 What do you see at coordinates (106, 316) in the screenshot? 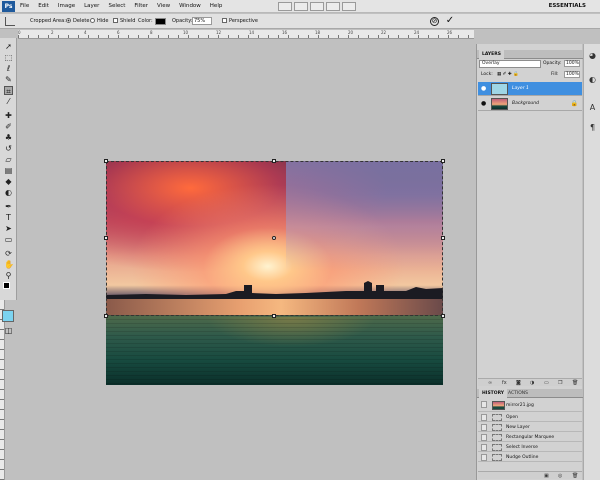
I see `crop-handle-bottom-left` at bounding box center [106, 316].